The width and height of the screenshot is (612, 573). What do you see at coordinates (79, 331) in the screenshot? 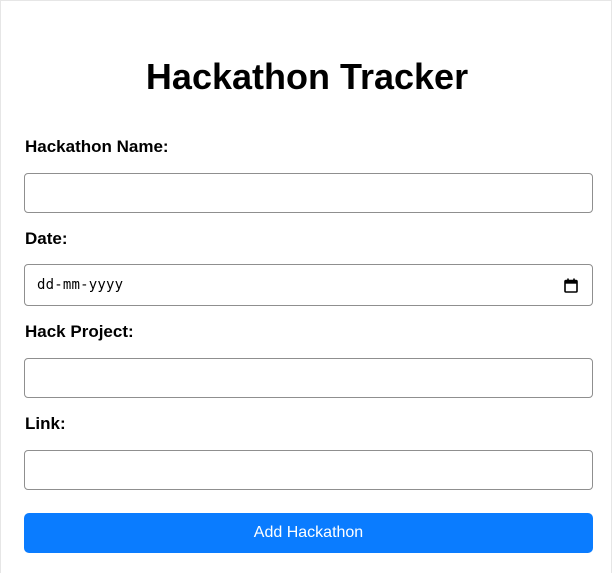
I see `hack-project-label: Hack Project:` at bounding box center [79, 331].